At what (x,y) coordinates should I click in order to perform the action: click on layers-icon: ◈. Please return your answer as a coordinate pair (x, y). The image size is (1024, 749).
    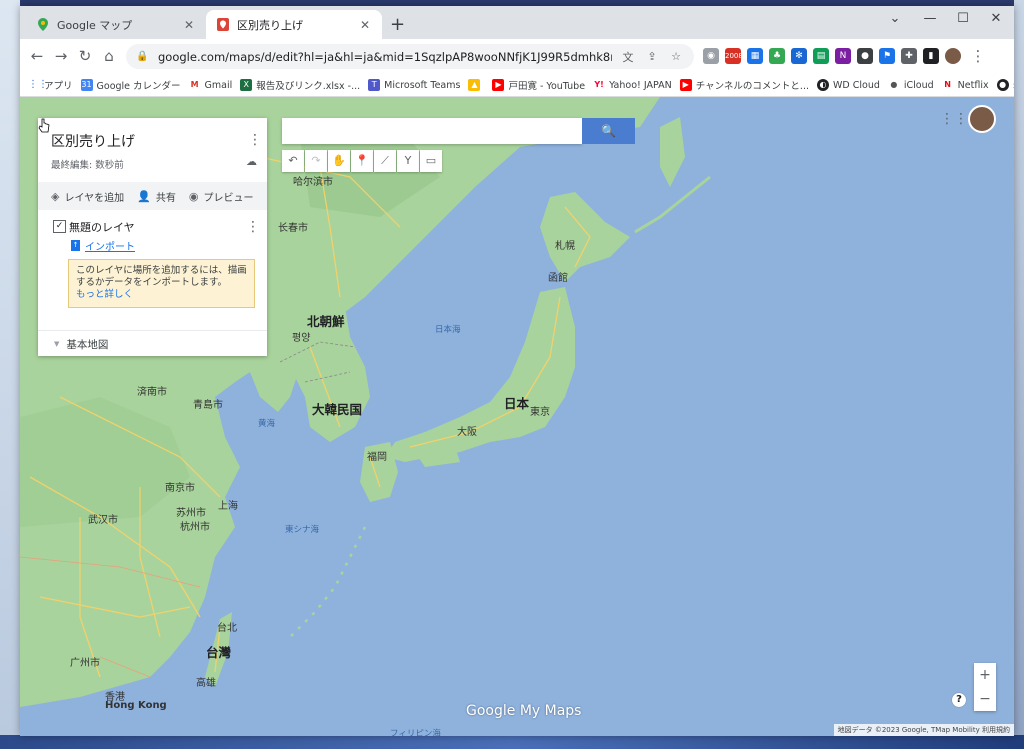
    Looking at the image, I should click on (55, 196).